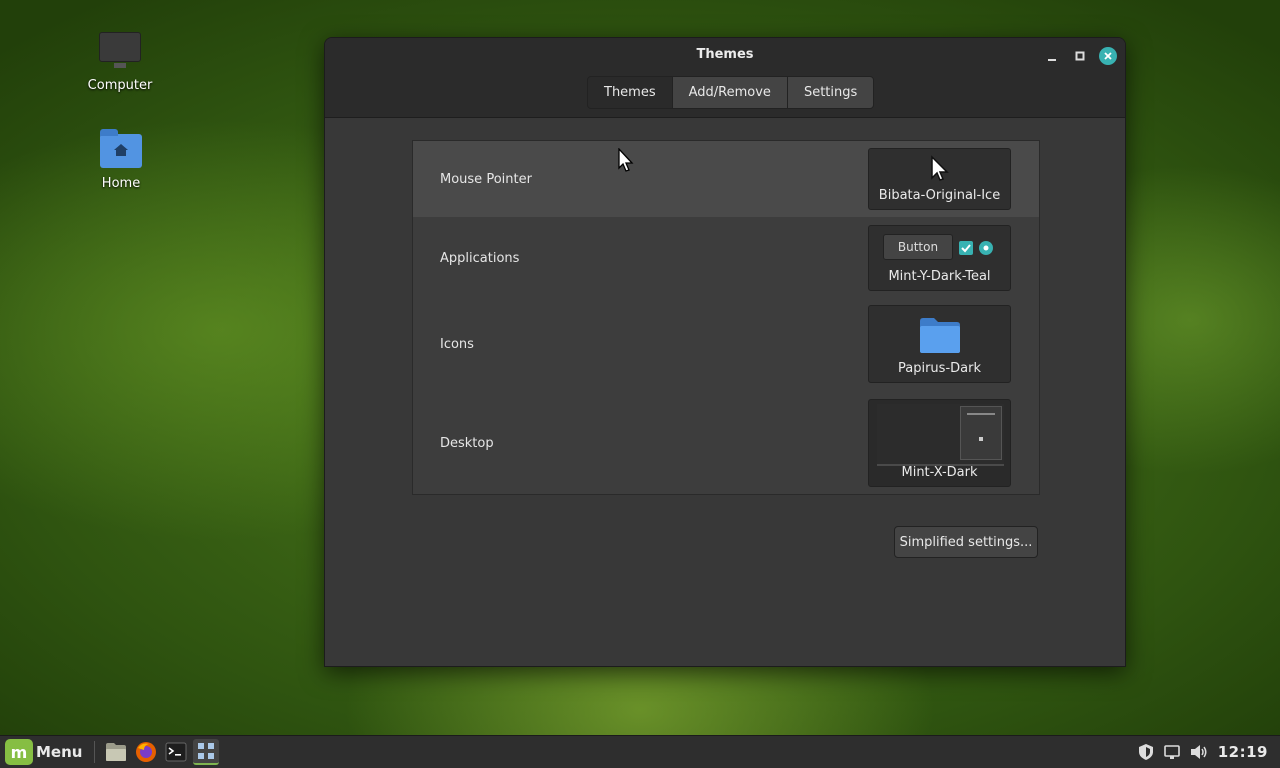 The width and height of the screenshot is (1280, 768). What do you see at coordinates (939, 168) in the screenshot?
I see `arrow-cursor-icon` at bounding box center [939, 168].